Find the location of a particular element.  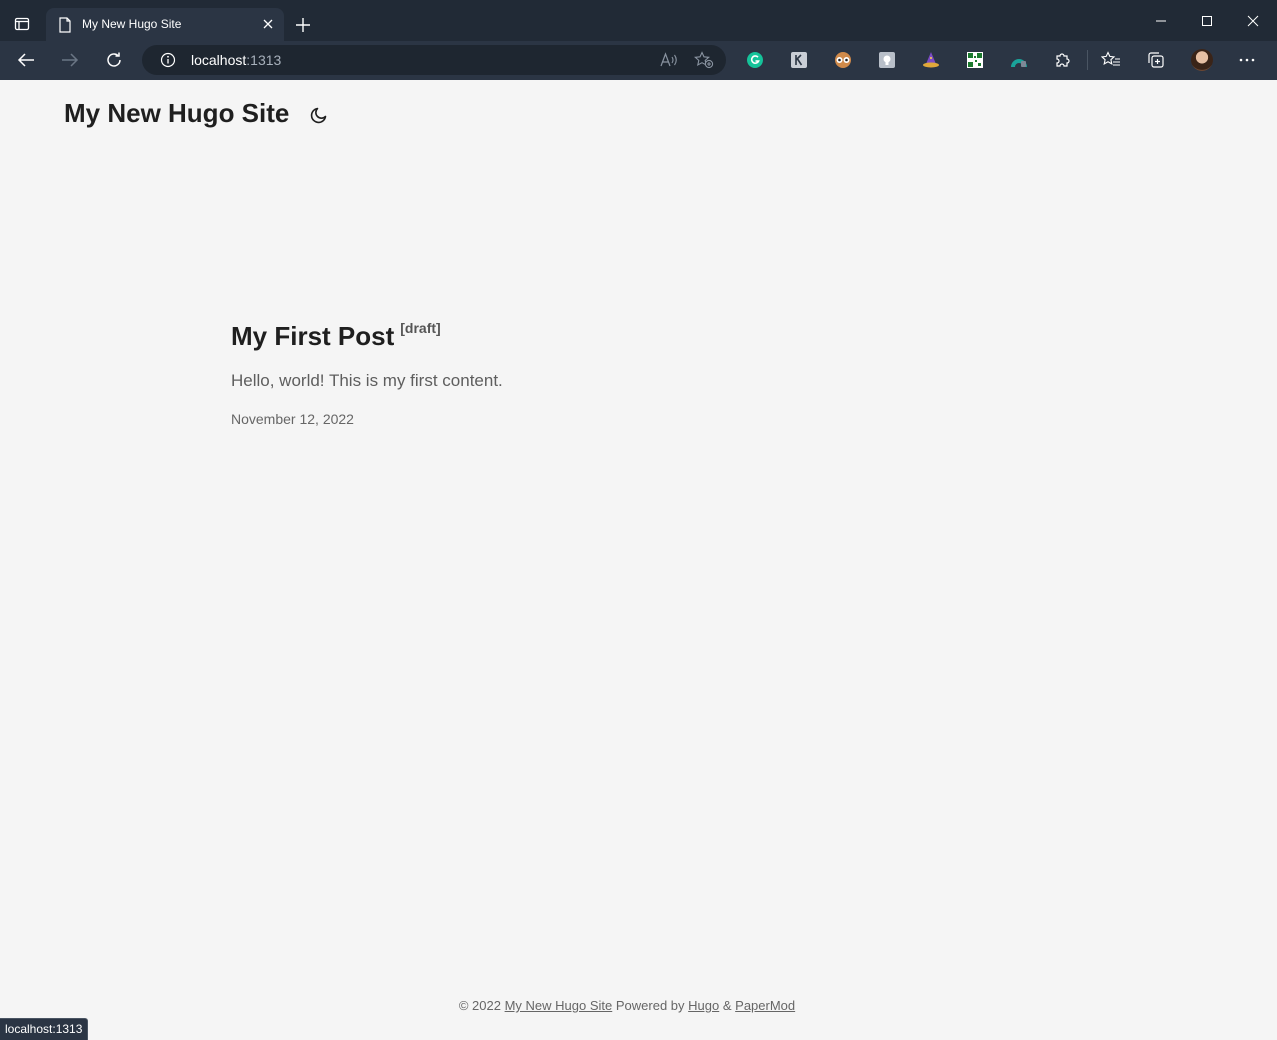

browser-chrome: My New Hugo Site localhost:1313 is located at coordinates (638, 40).